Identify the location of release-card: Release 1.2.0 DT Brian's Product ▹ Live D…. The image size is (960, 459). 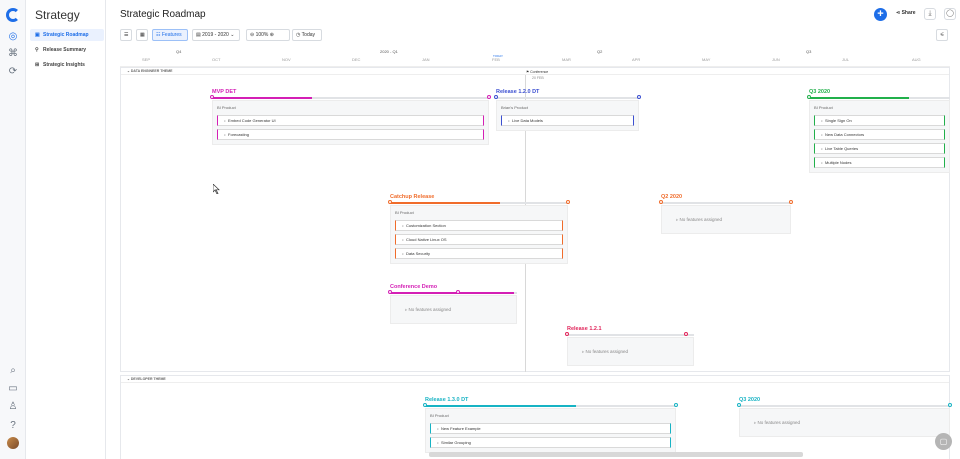
(567, 110).